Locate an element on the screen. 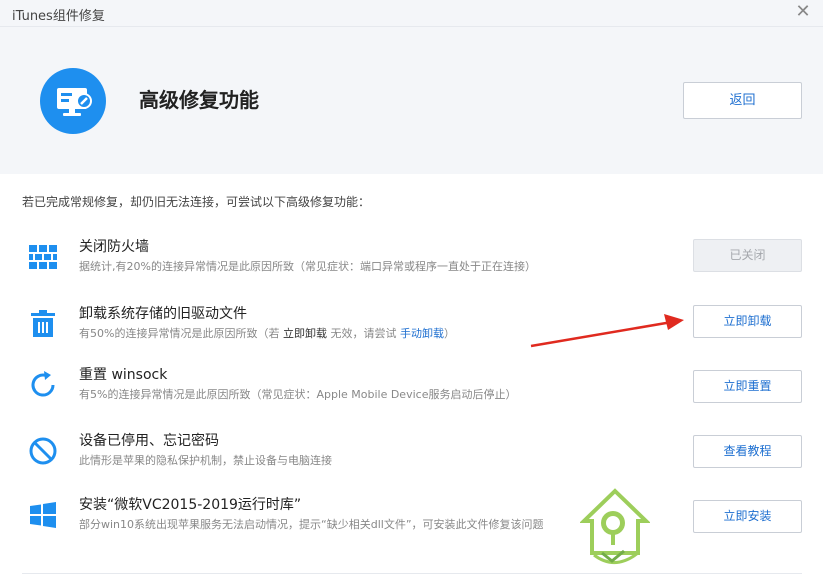 Image resolution: width=823 pixels, height=579 pixels. item-title: 重置 winsock is located at coordinates (123, 375).